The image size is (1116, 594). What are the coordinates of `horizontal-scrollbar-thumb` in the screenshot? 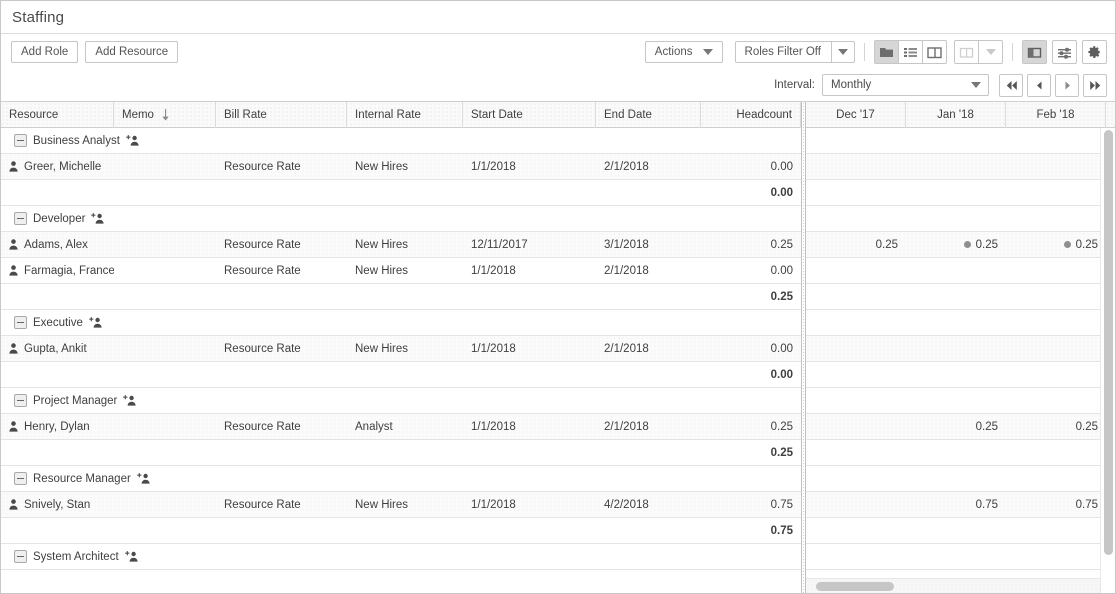 It's located at (855, 586).